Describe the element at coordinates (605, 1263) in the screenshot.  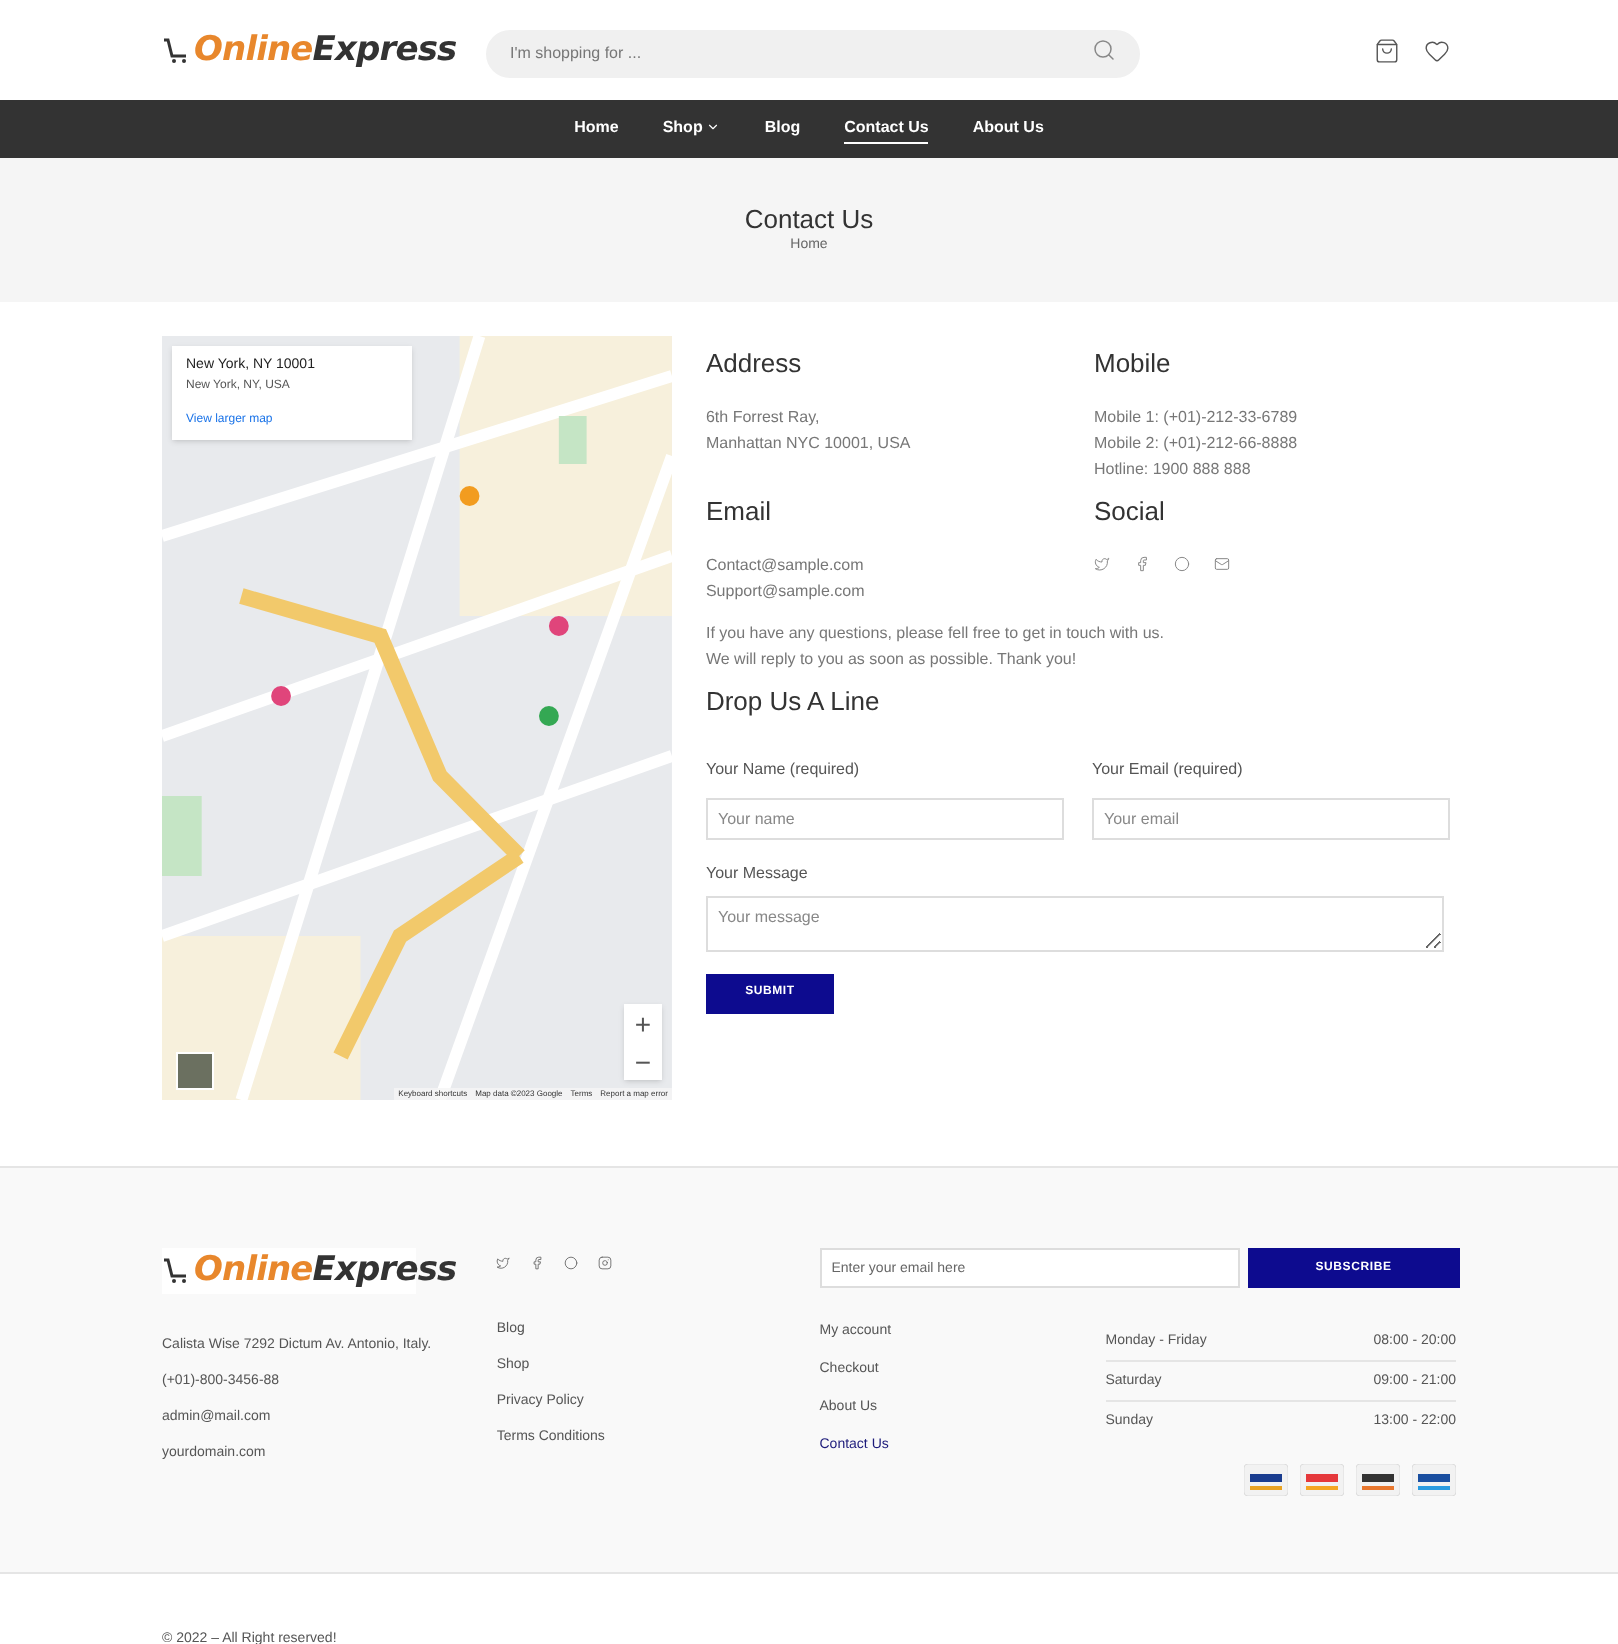
I see `instagram-icon` at that location.